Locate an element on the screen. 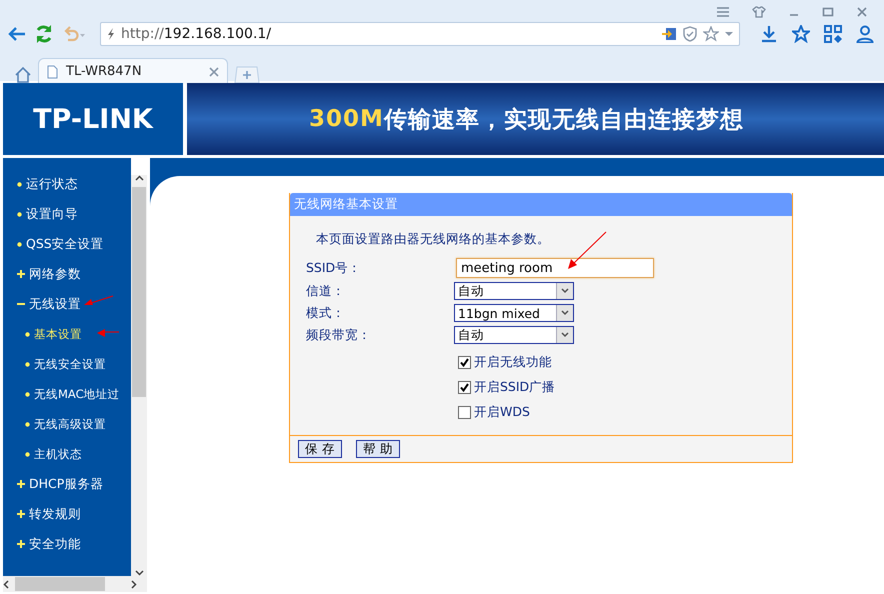  menu-icon is located at coordinates (723, 12).